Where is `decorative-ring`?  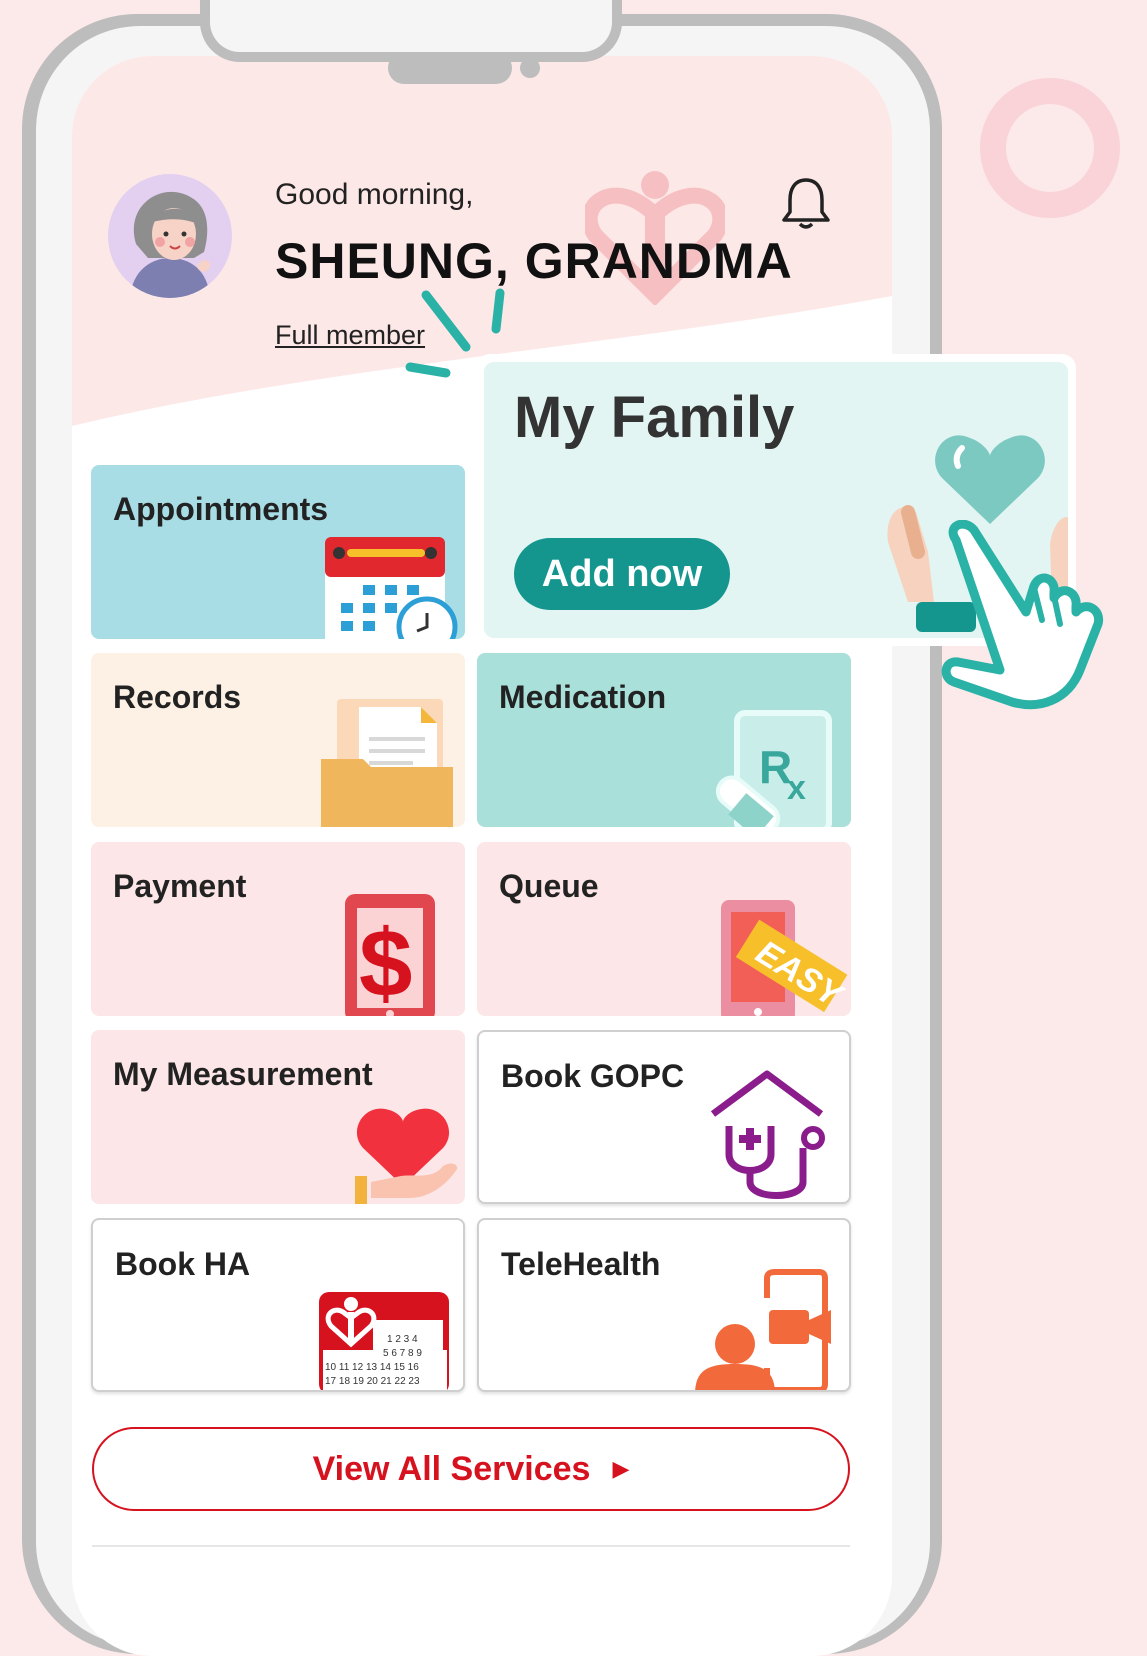
decorative-ring is located at coordinates (1050, 148).